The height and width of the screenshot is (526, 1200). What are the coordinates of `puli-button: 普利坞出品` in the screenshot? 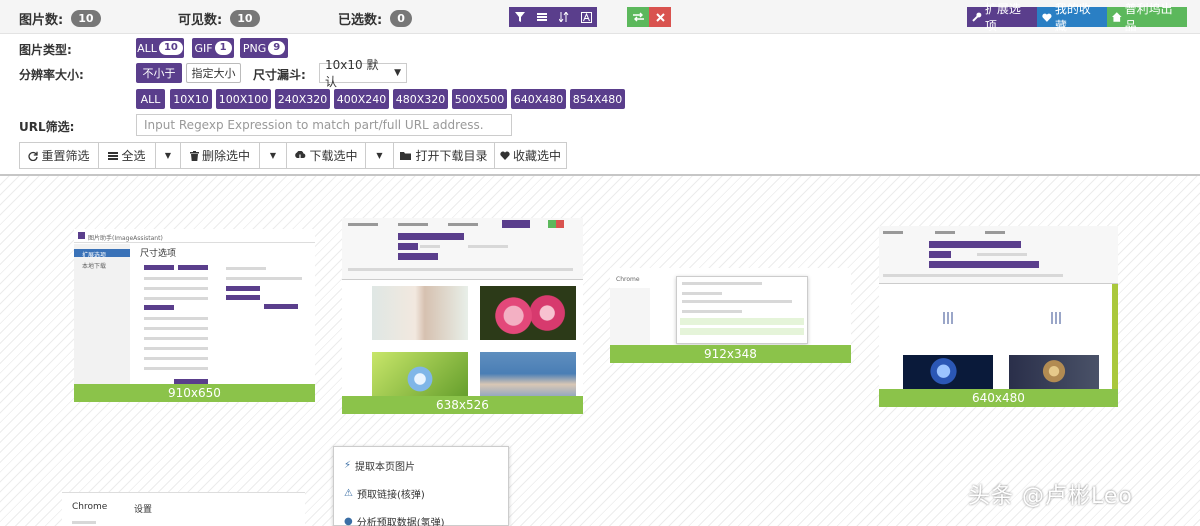 It's located at (1147, 17).